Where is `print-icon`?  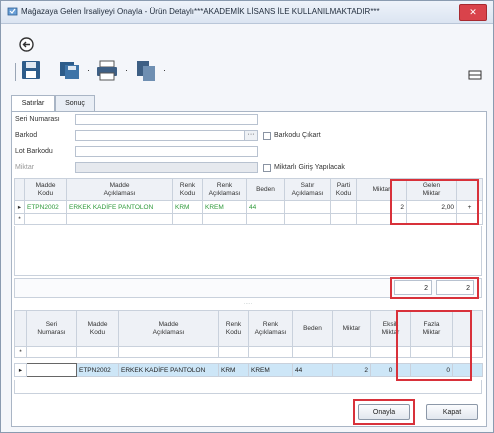
print-icon is located at coordinates (108, 71).